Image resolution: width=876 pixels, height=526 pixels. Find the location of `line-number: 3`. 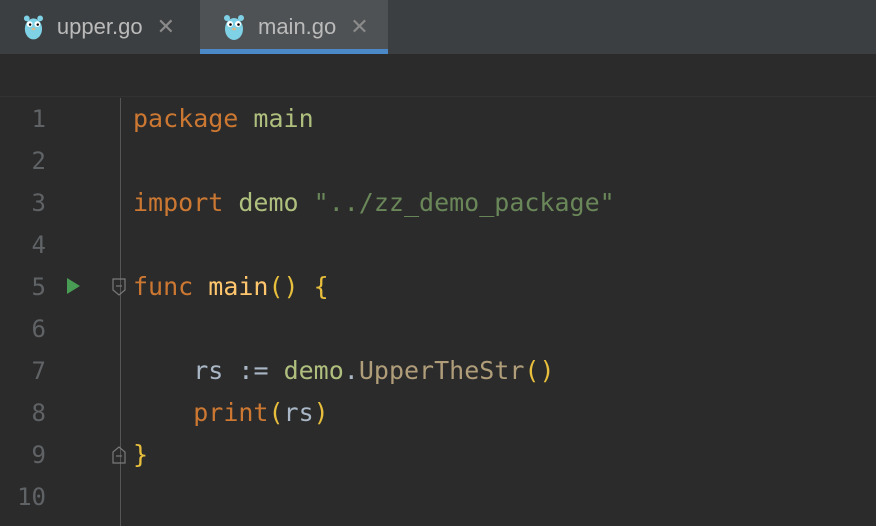

line-number: 3 is located at coordinates (38, 203).